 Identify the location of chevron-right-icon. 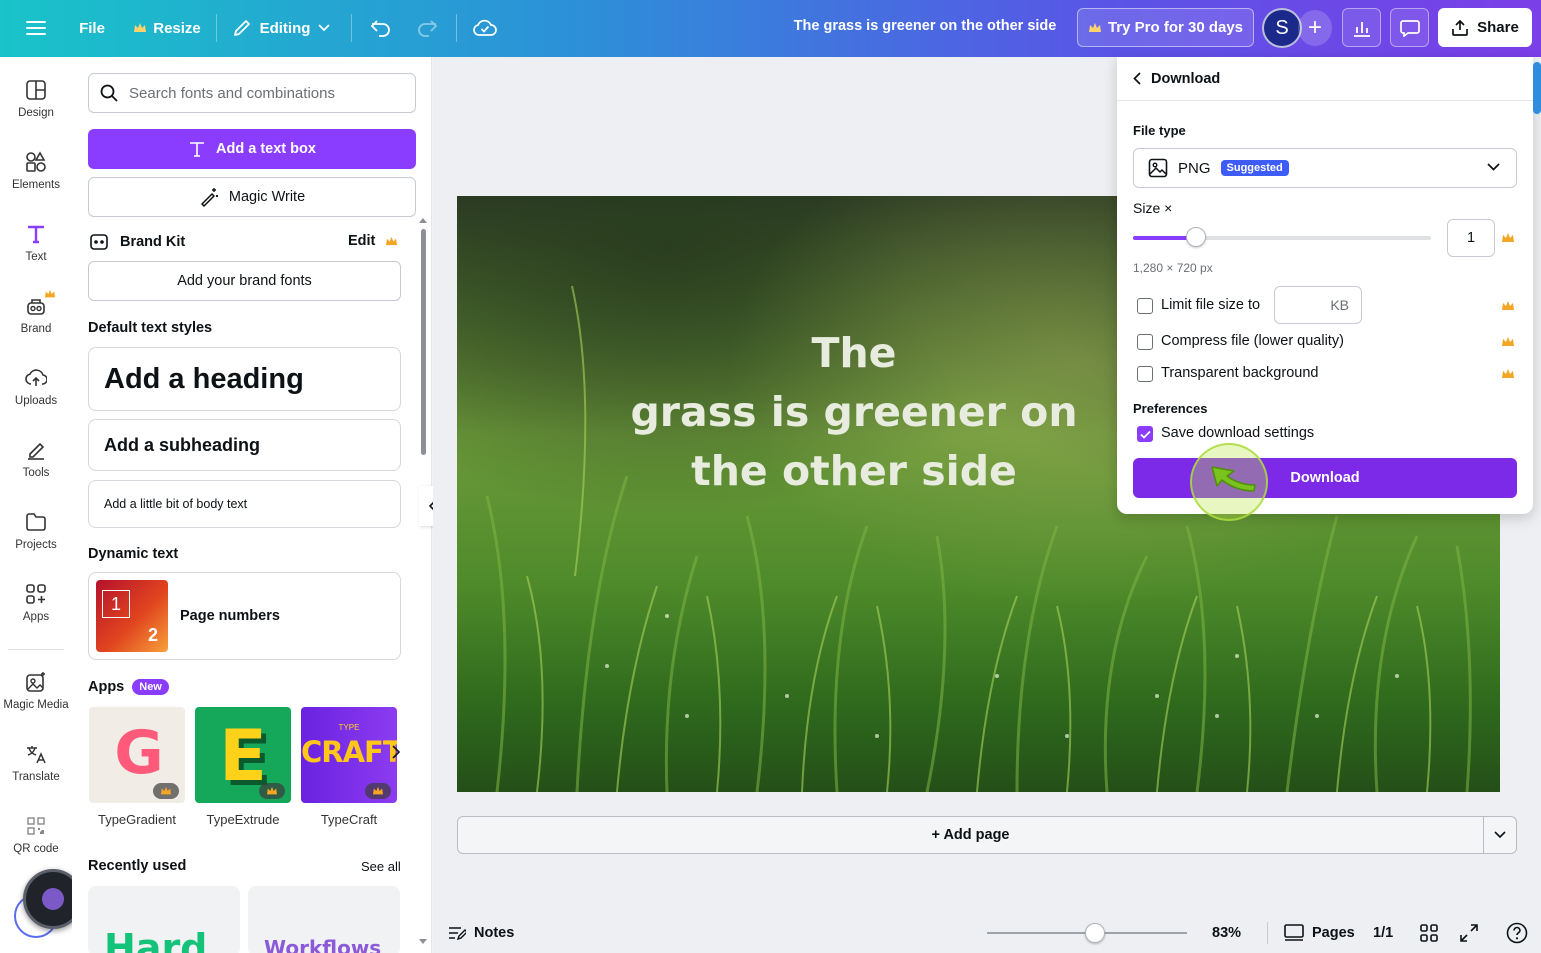
(396, 752).